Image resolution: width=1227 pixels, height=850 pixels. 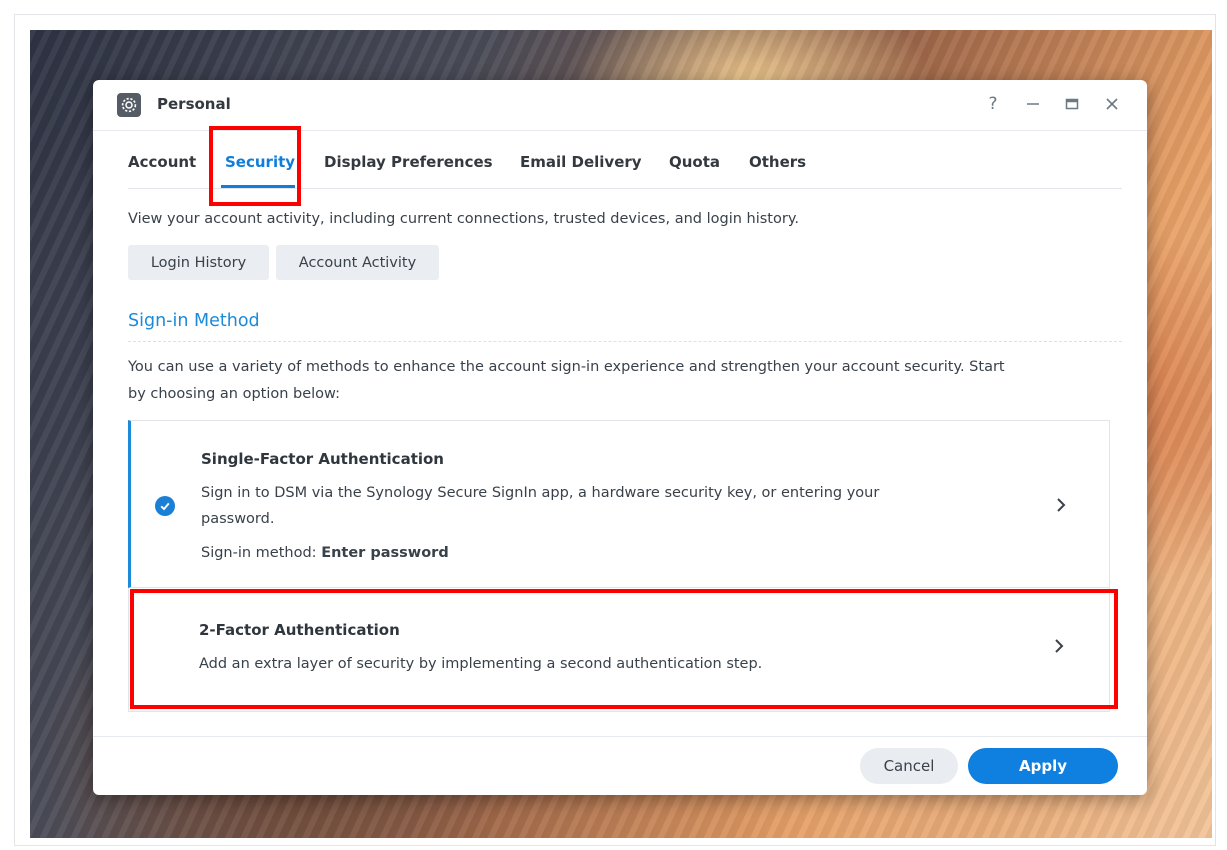 What do you see at coordinates (620, 105) in the screenshot?
I see `title-bar: Personal ?` at bounding box center [620, 105].